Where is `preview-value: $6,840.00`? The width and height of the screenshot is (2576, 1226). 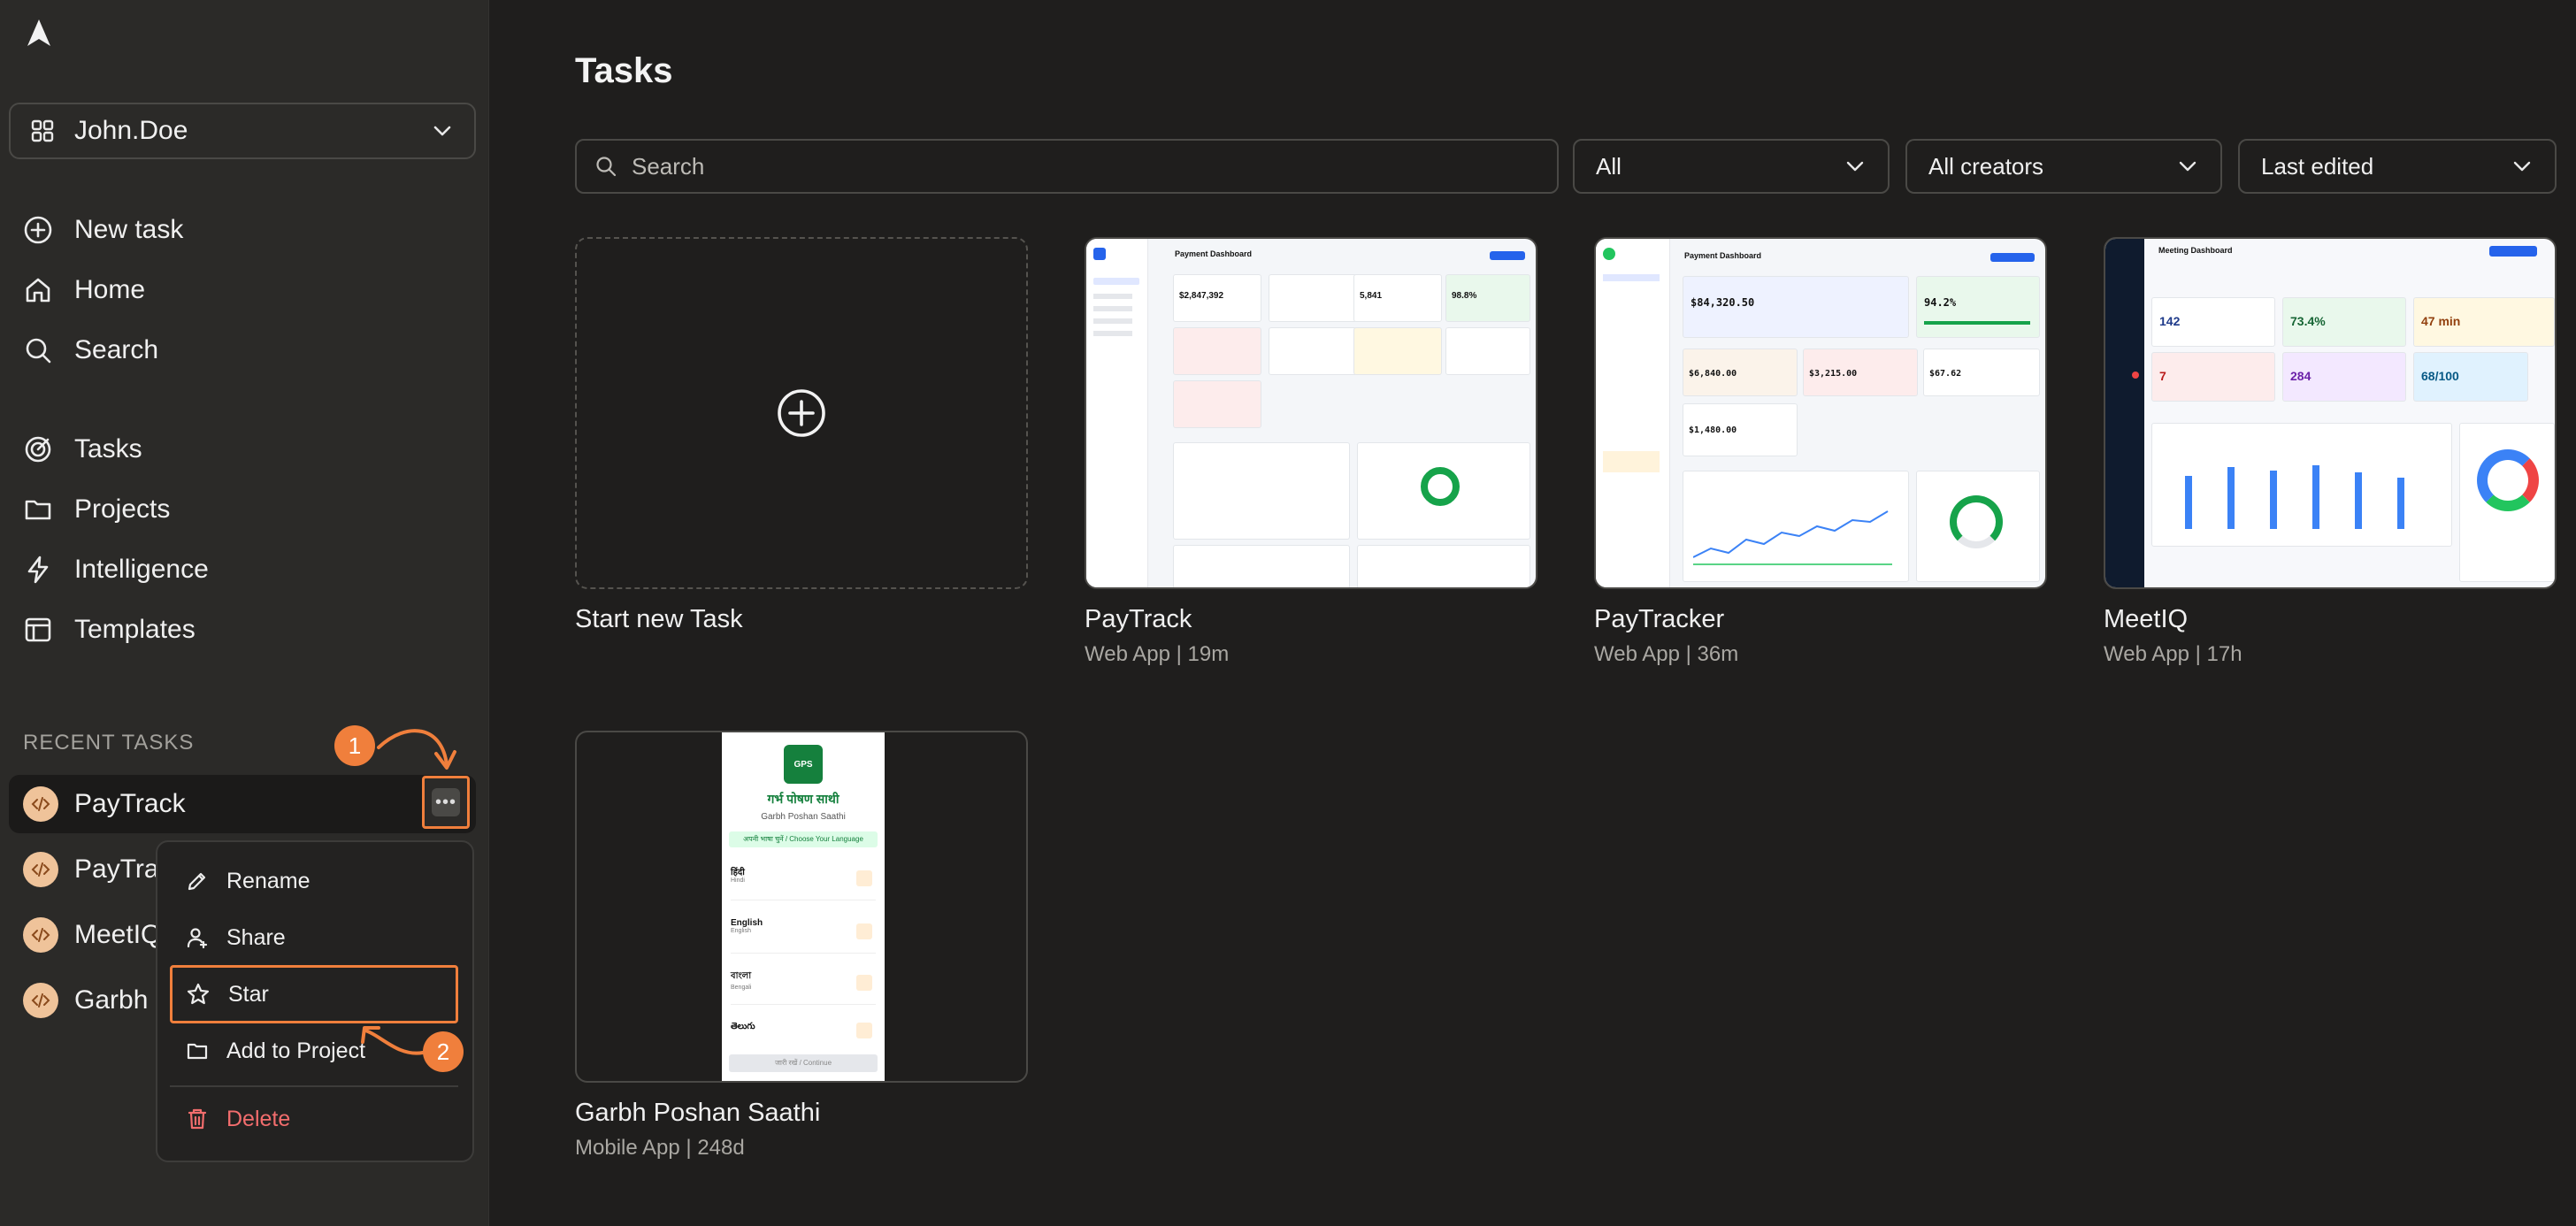
preview-value: $6,840.00 is located at coordinates (1713, 374).